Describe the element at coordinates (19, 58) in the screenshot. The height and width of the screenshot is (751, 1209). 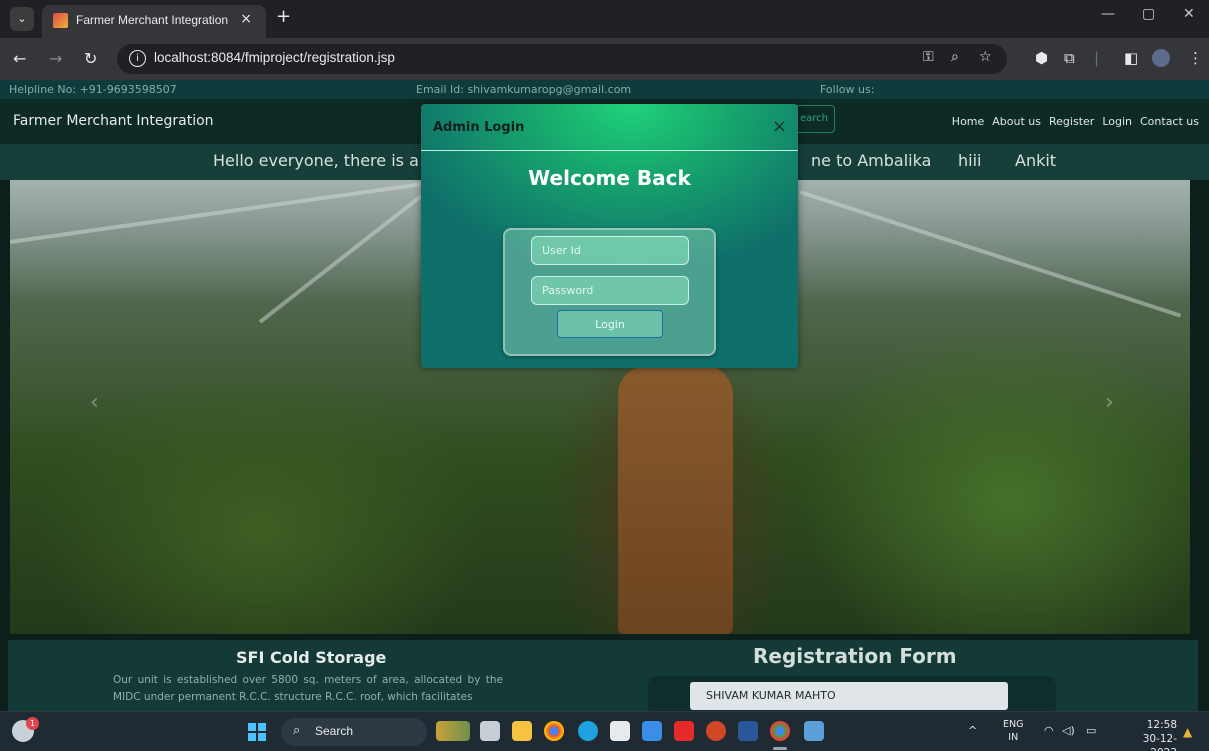
I see `back-arrow-icon: ←` at that location.